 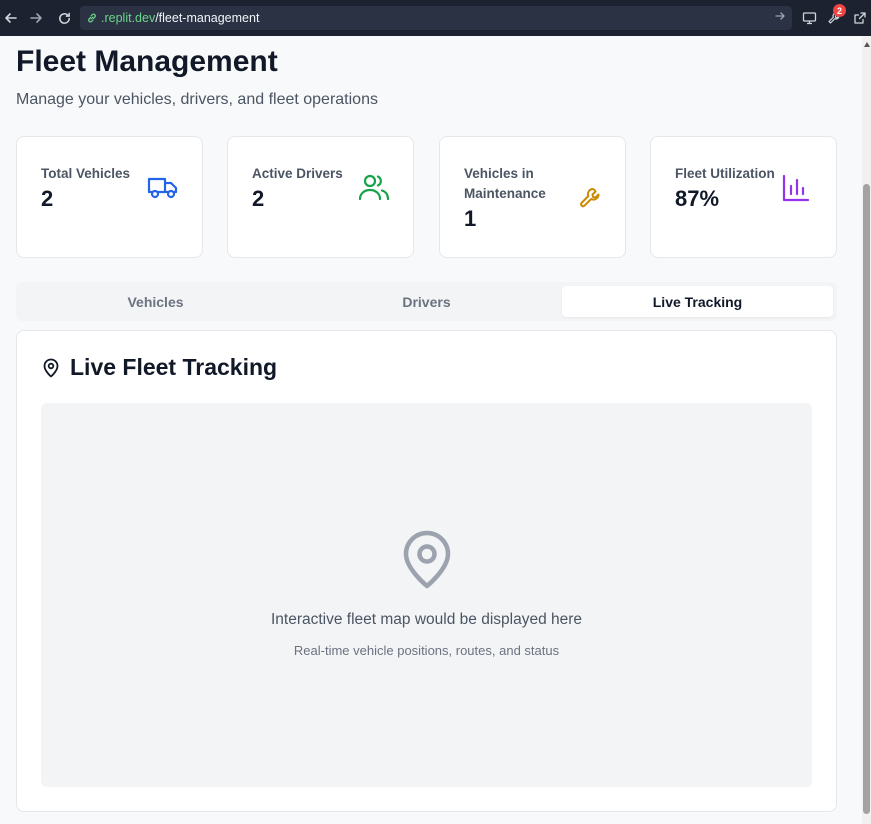 I want to click on open-external-icon, so click(x=860, y=18).